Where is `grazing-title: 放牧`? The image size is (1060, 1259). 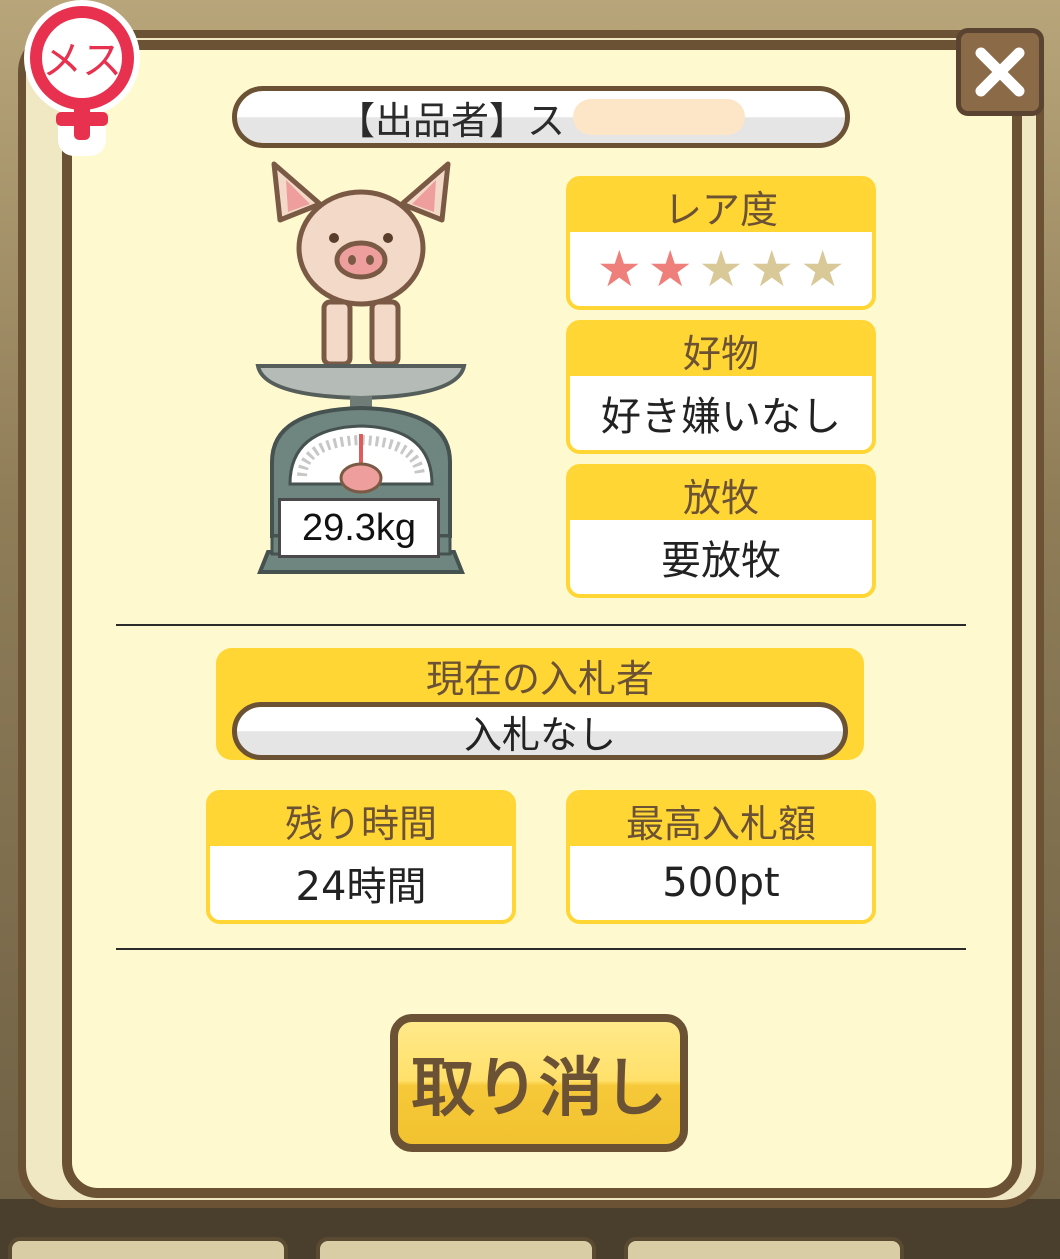 grazing-title: 放牧 is located at coordinates (721, 494).